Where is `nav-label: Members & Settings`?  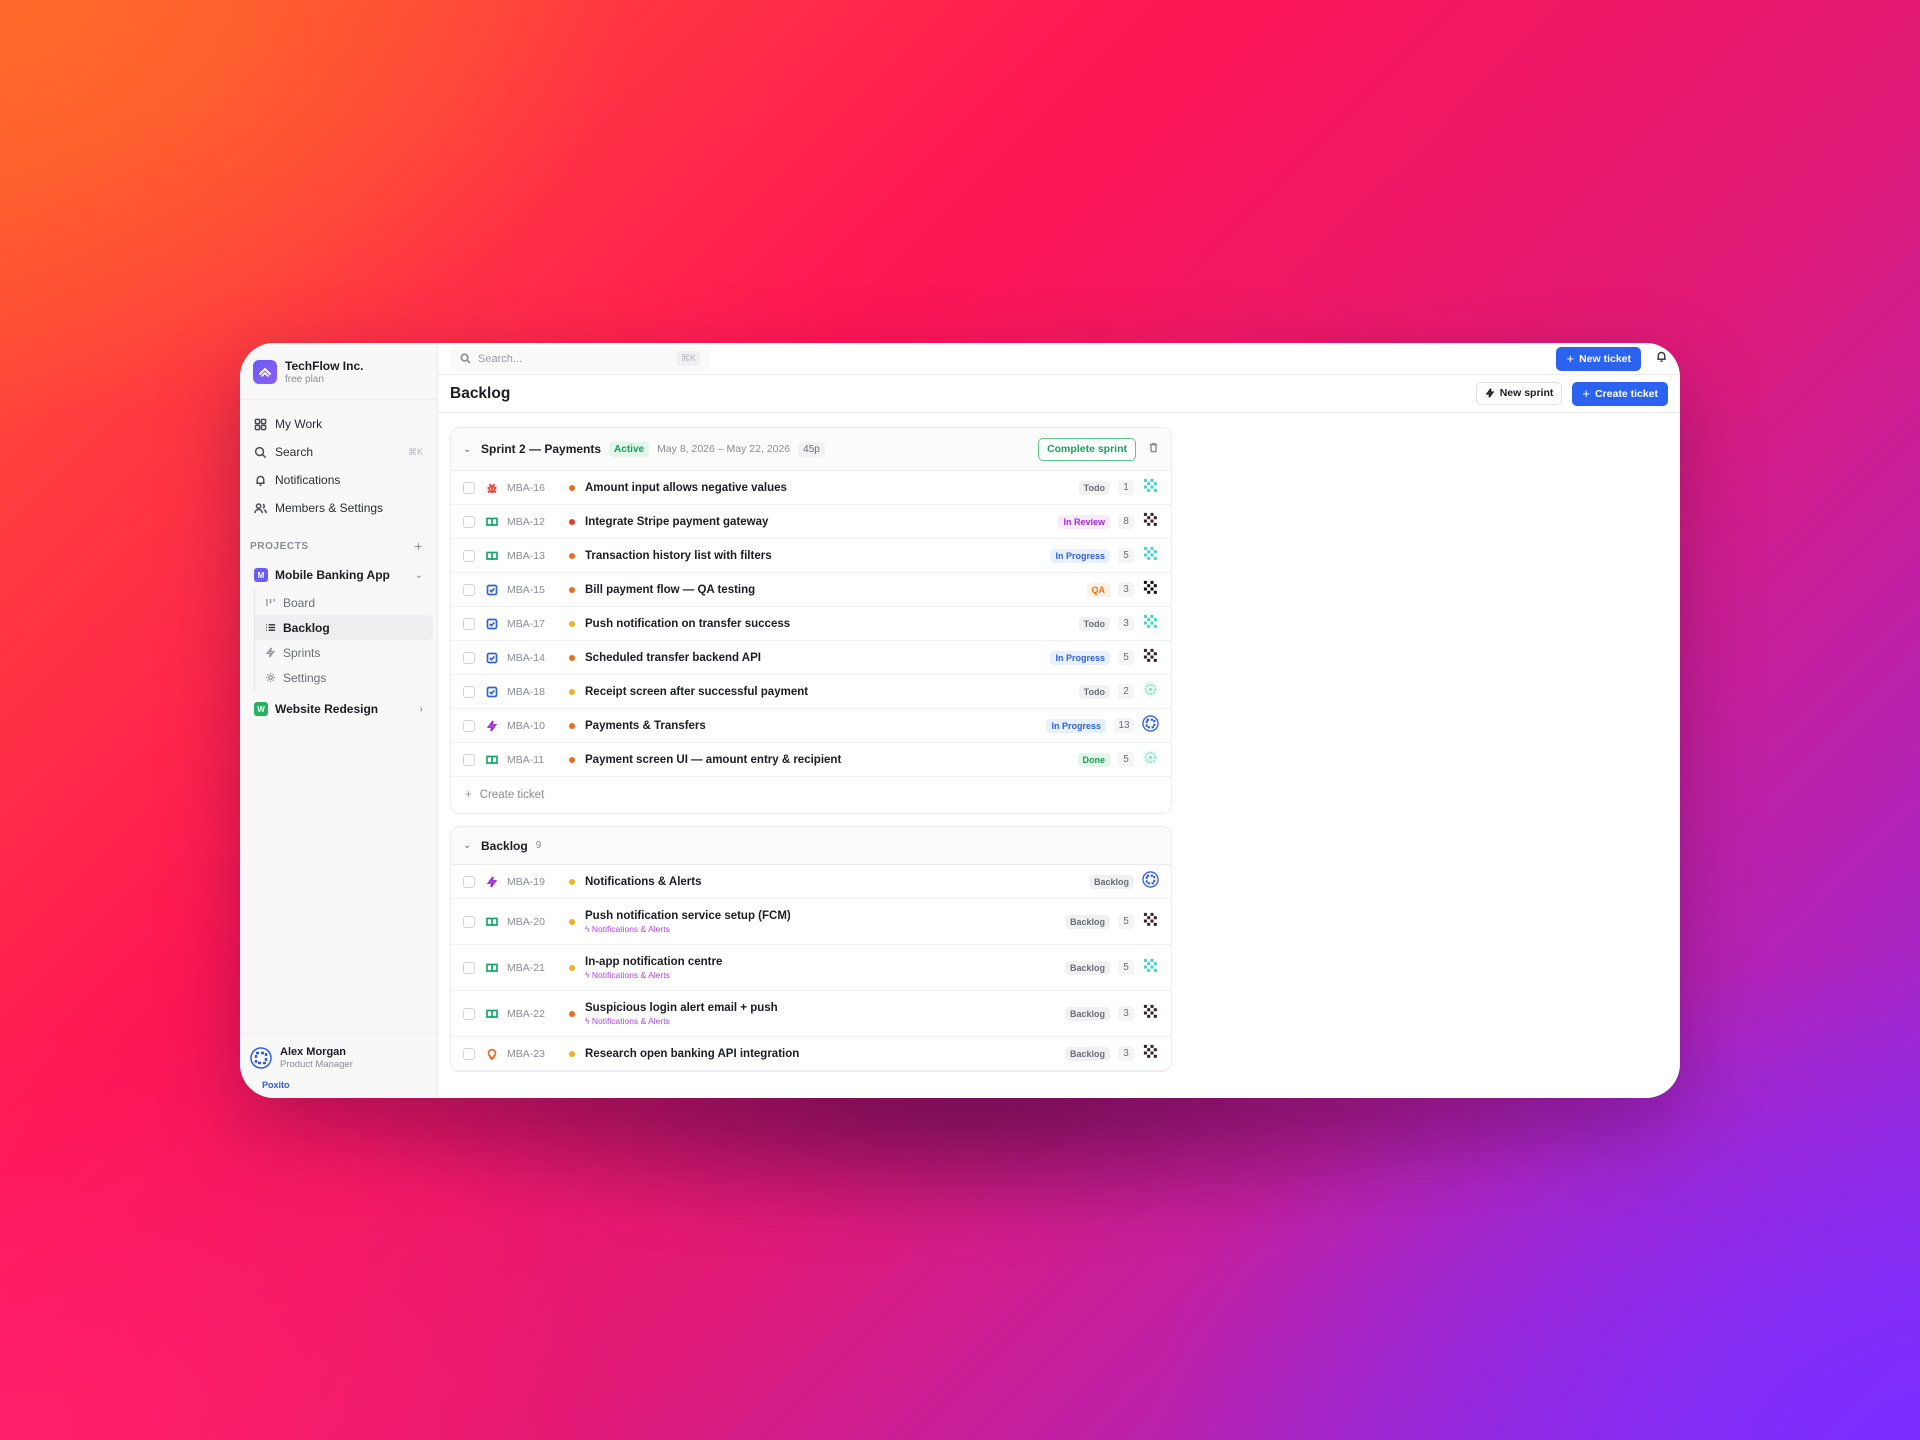 nav-label: Members & Settings is located at coordinates (329, 508).